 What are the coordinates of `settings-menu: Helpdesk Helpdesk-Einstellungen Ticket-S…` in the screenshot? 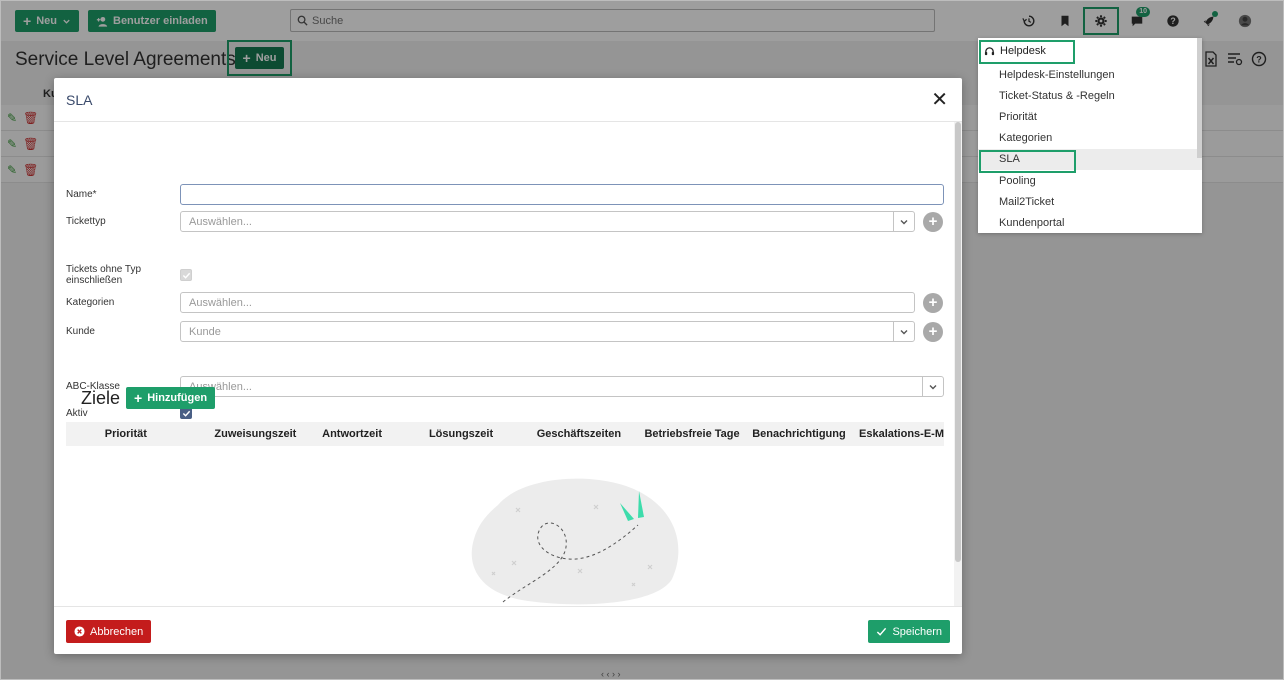 It's located at (1090, 135).